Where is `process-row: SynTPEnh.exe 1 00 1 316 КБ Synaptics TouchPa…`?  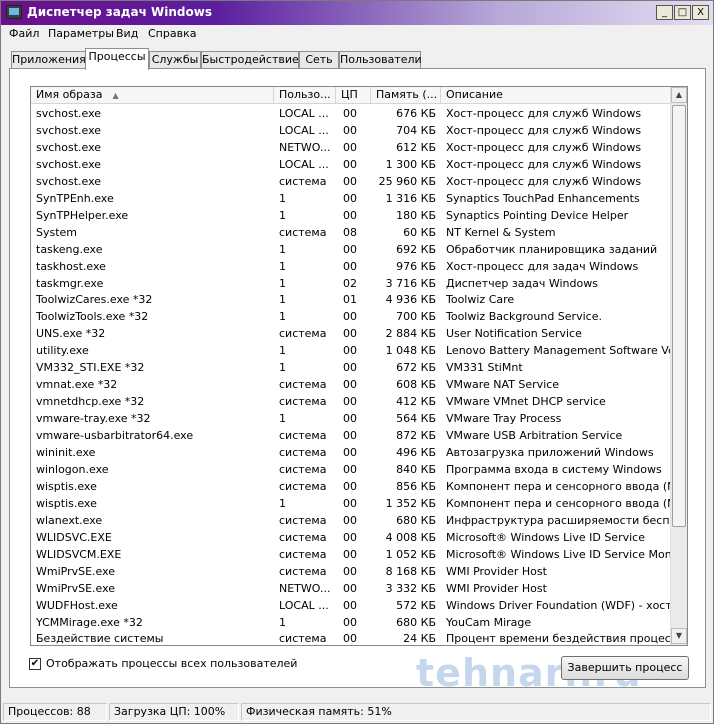 process-row: SynTPEnh.exe 1 00 1 316 КБ Synaptics TouchPa… is located at coordinates (351, 198).